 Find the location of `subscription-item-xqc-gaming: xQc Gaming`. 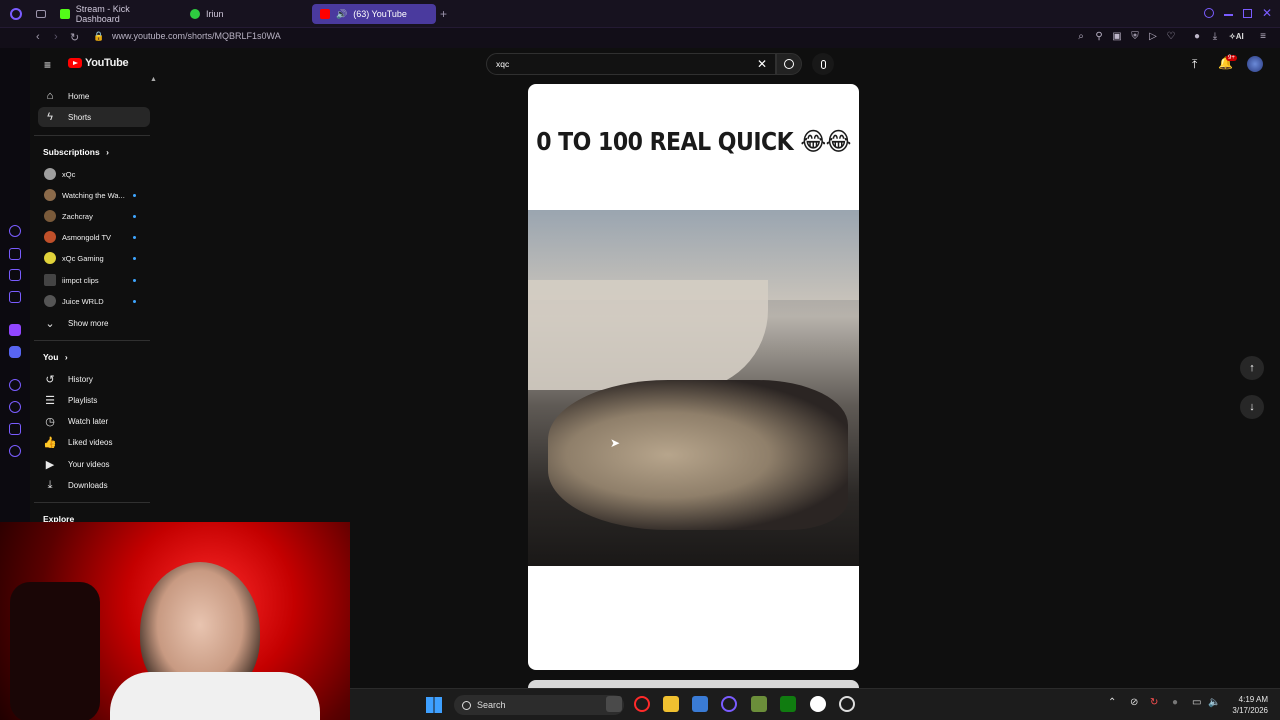

subscription-item-xqc-gaming: xQc Gaming is located at coordinates (94, 258).